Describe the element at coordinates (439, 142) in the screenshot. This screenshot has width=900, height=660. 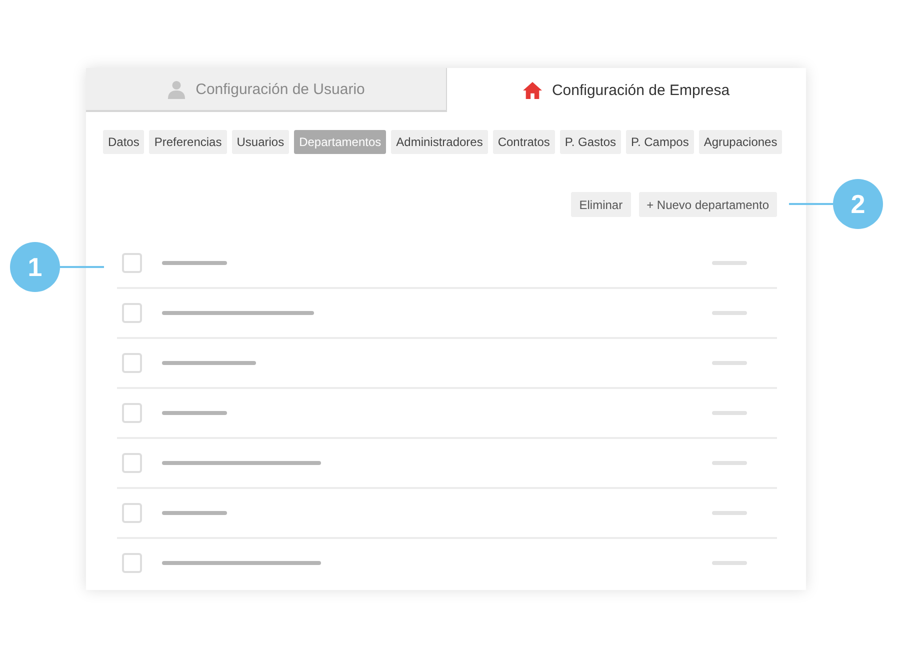
I see `section-tab: Administradores` at that location.